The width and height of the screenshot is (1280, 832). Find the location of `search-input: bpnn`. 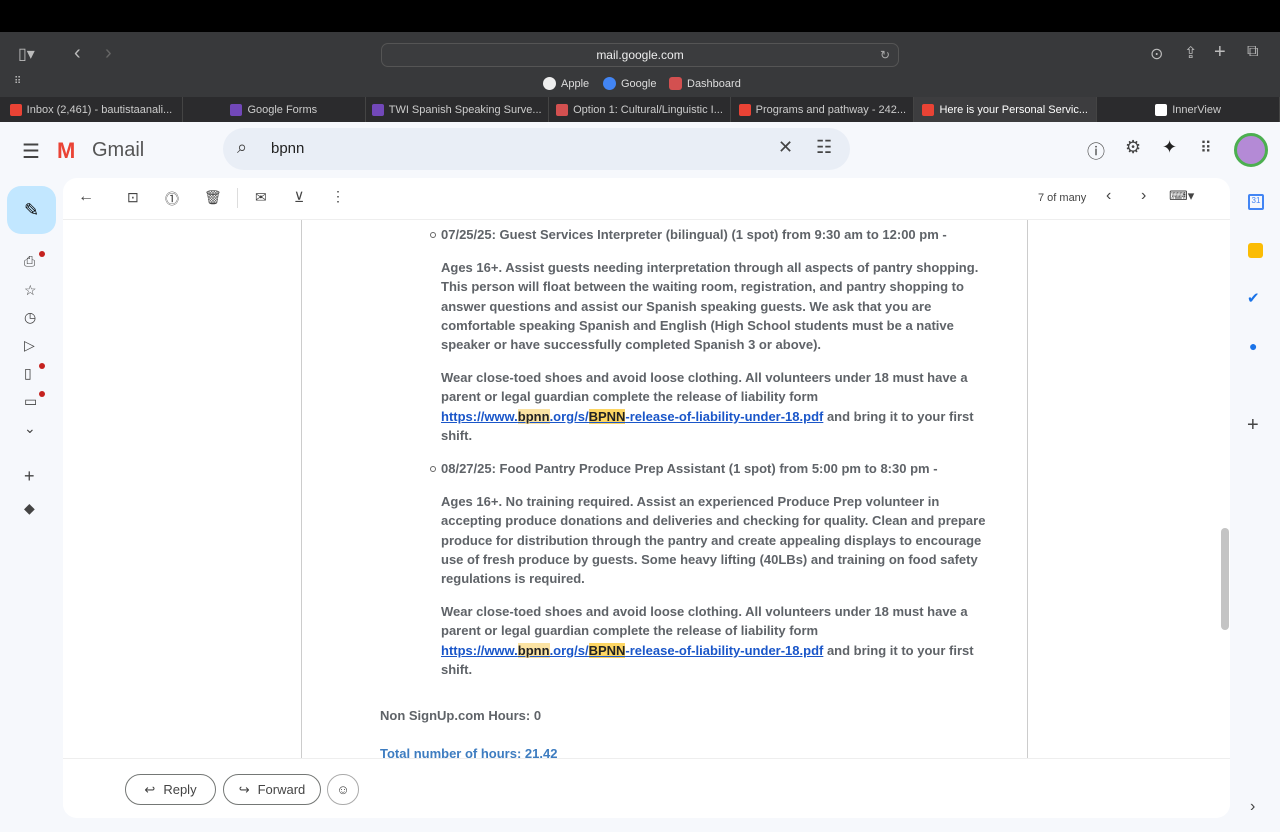

search-input: bpnn is located at coordinates (287, 148).